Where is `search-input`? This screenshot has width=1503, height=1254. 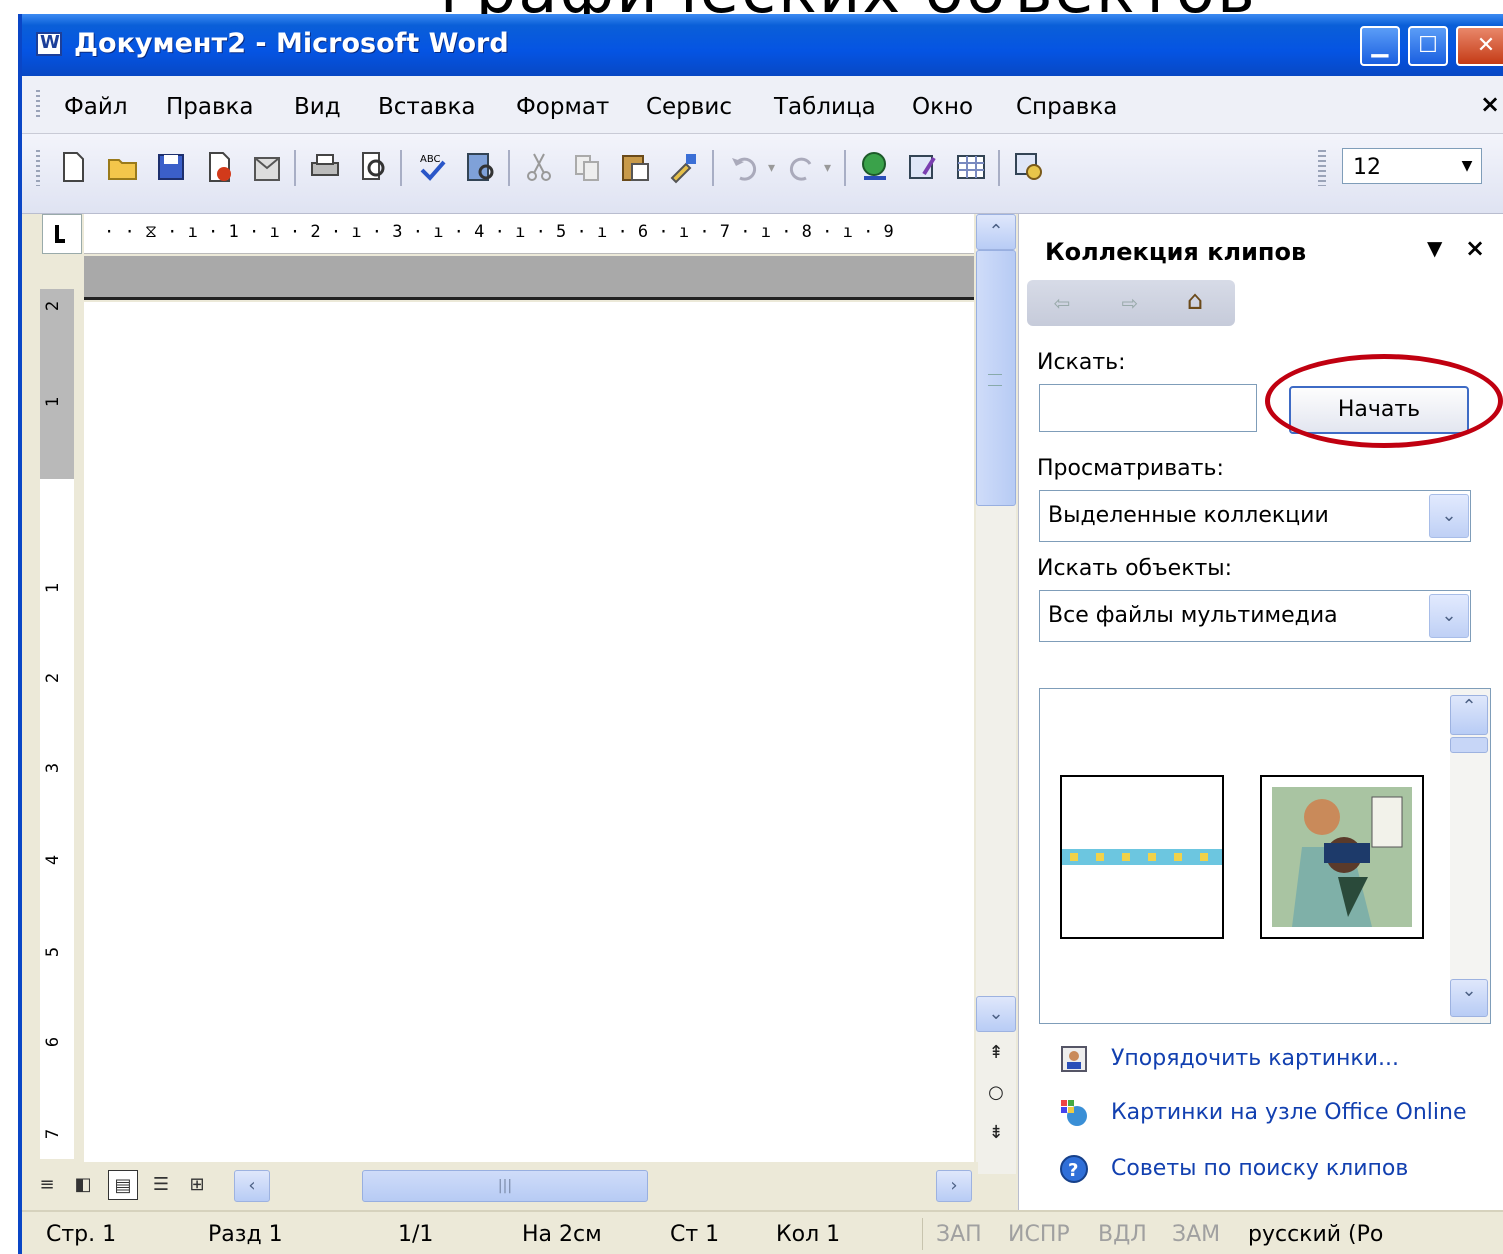
search-input is located at coordinates (1148, 408).